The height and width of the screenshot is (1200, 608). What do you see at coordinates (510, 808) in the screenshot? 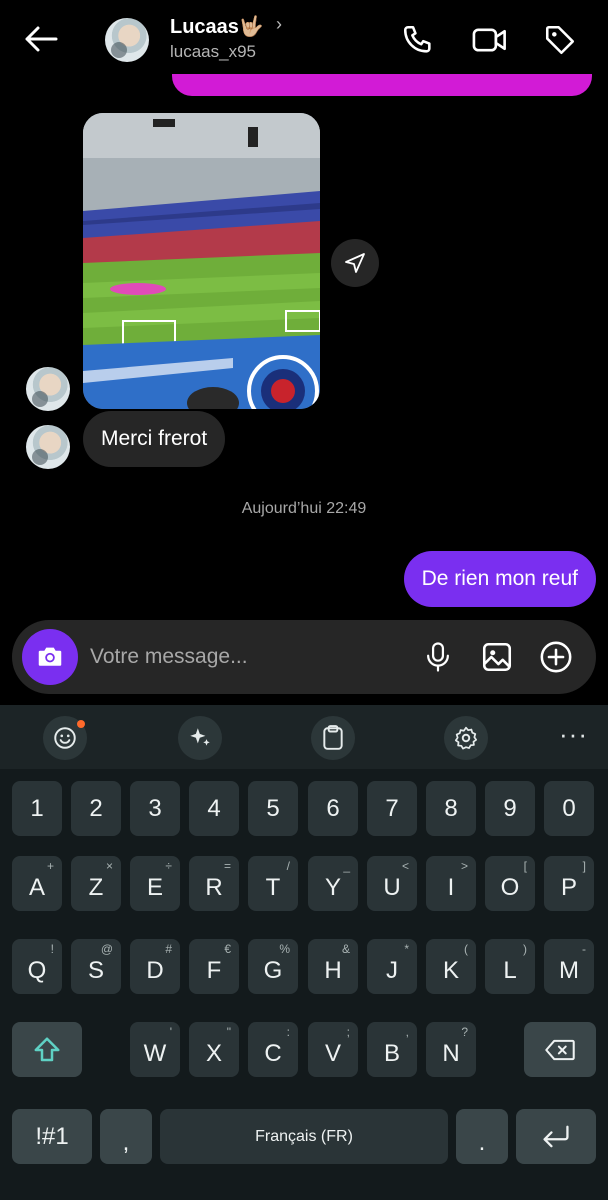
I see `key-9: 9` at bounding box center [510, 808].